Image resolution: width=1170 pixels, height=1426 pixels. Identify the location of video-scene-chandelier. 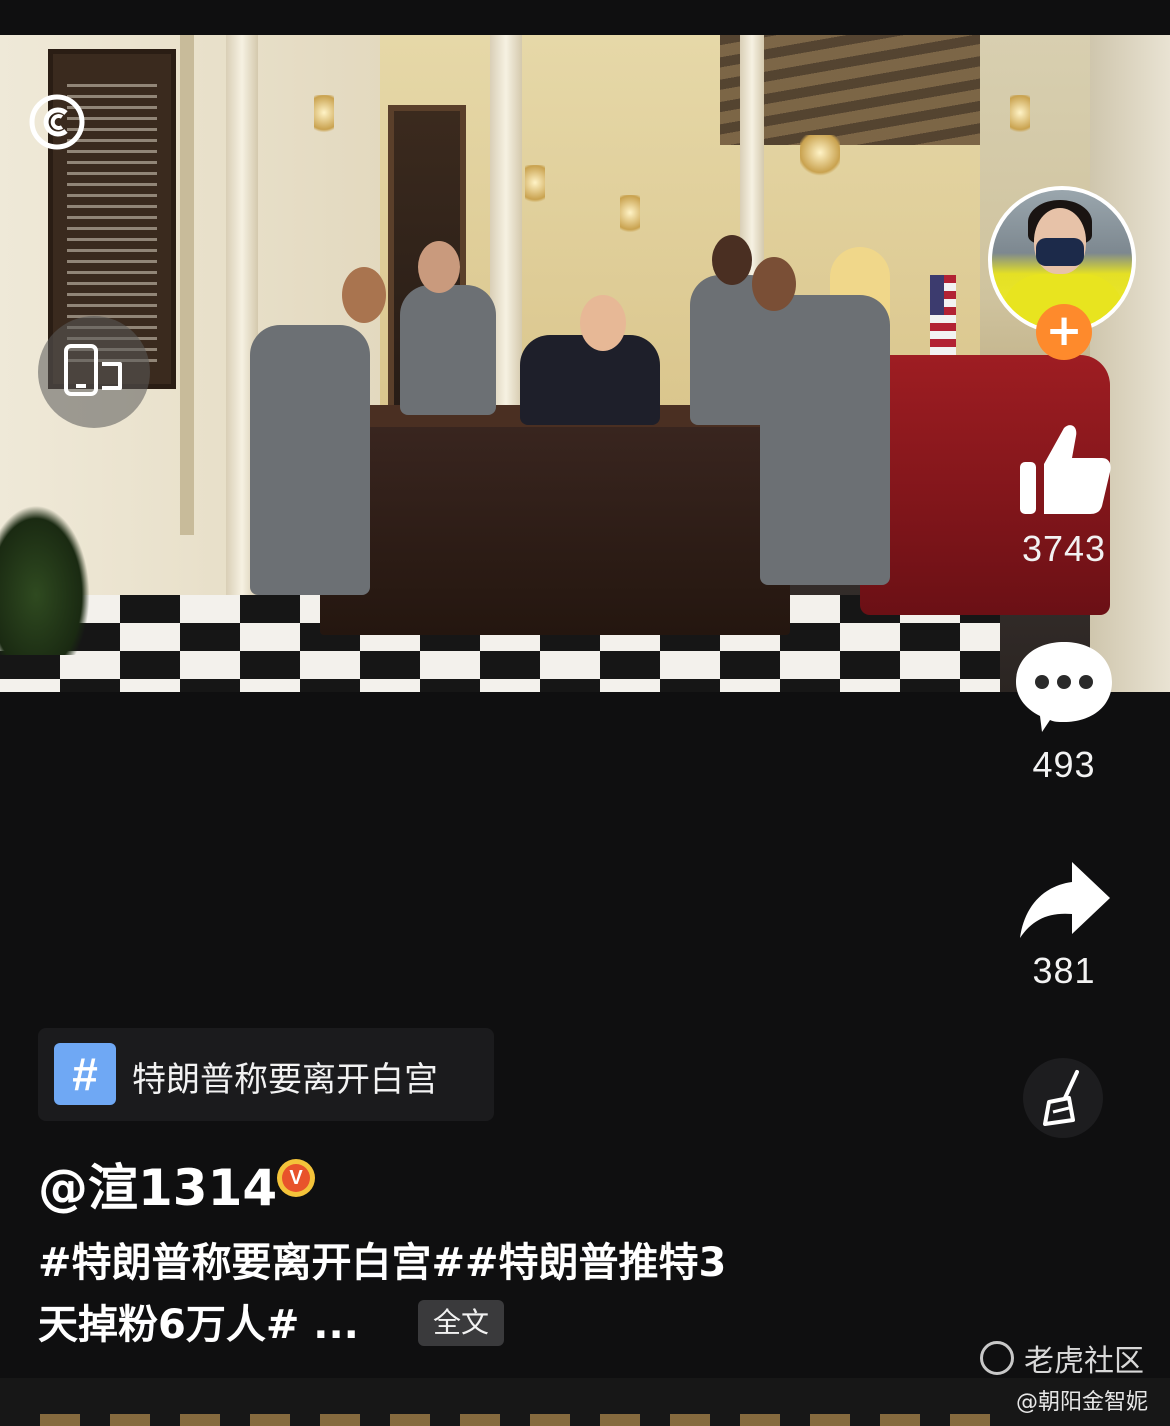
(820, 157).